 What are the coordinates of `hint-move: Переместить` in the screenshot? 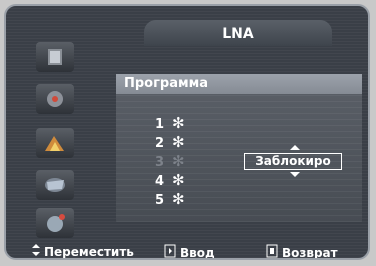 It's located at (83, 251).